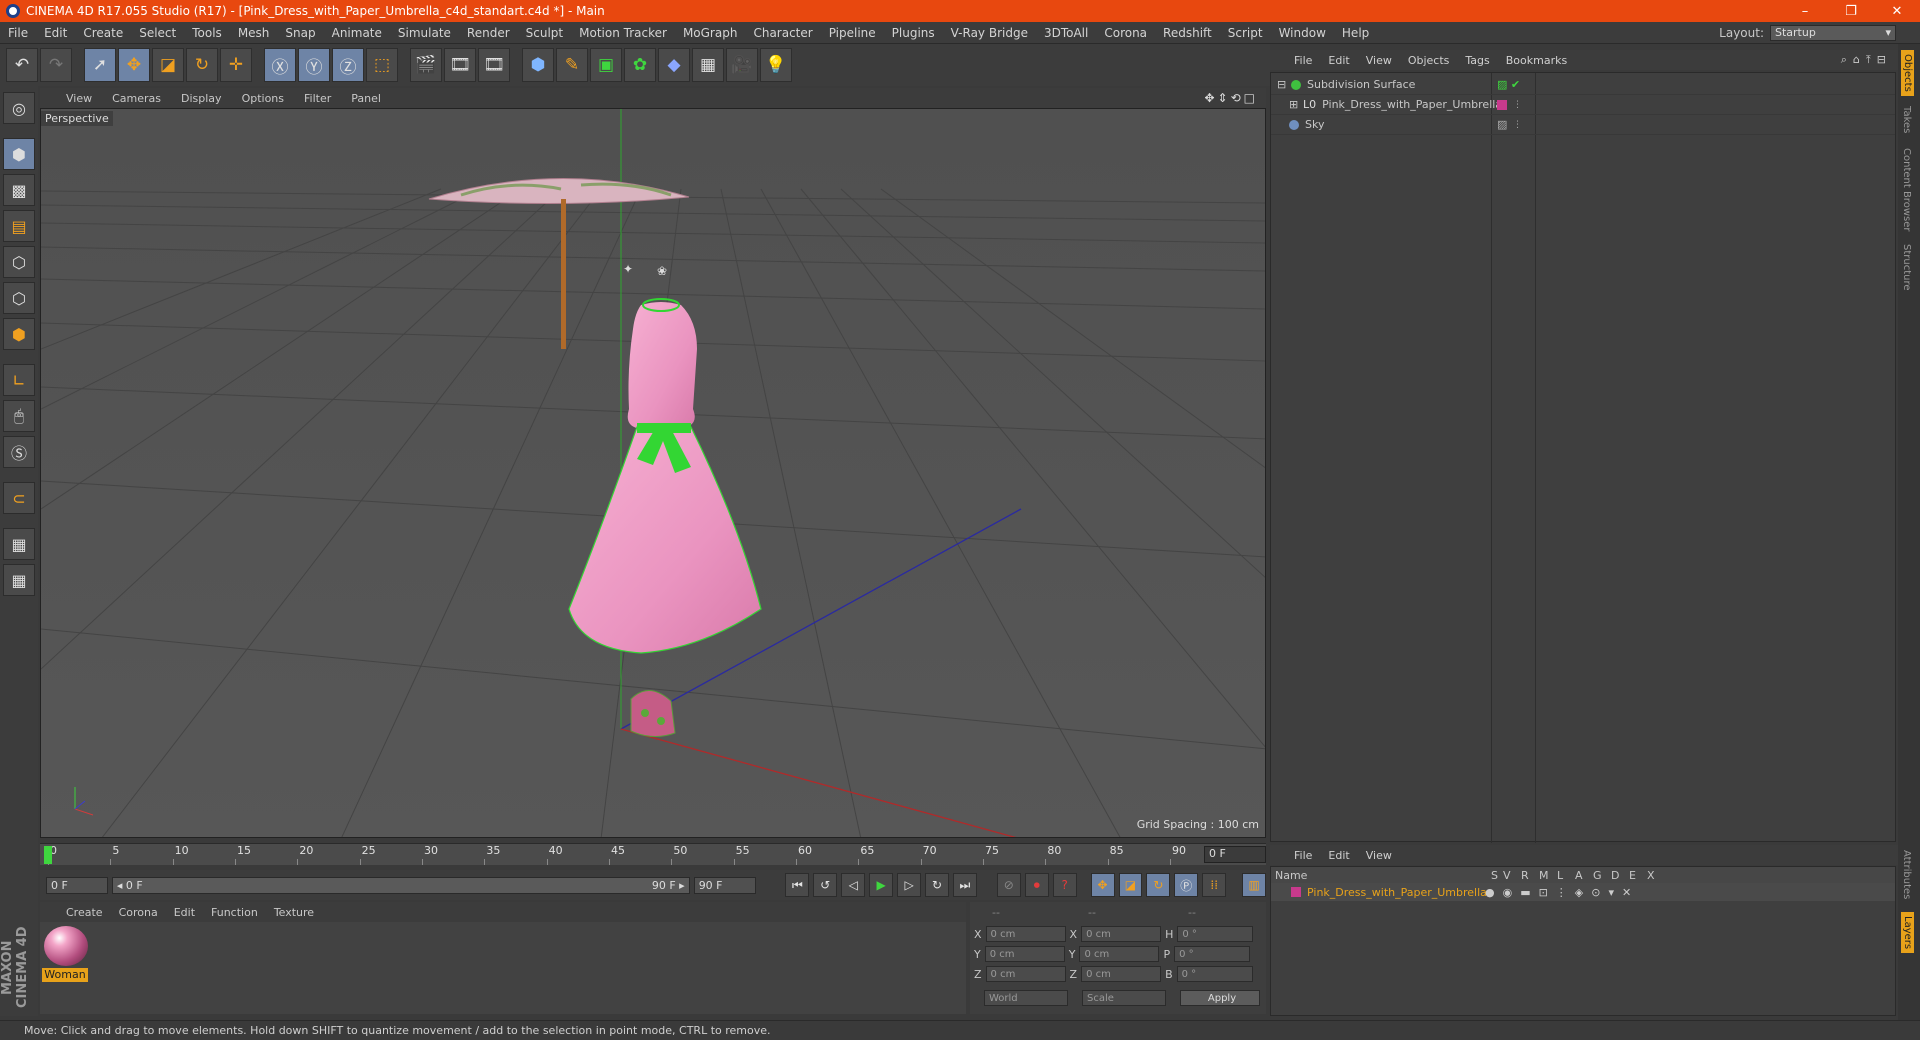 The width and height of the screenshot is (1920, 1040). What do you see at coordinates (1508, 84) in the screenshot?
I see `enabled-check-icon: ▨ ✔` at bounding box center [1508, 84].